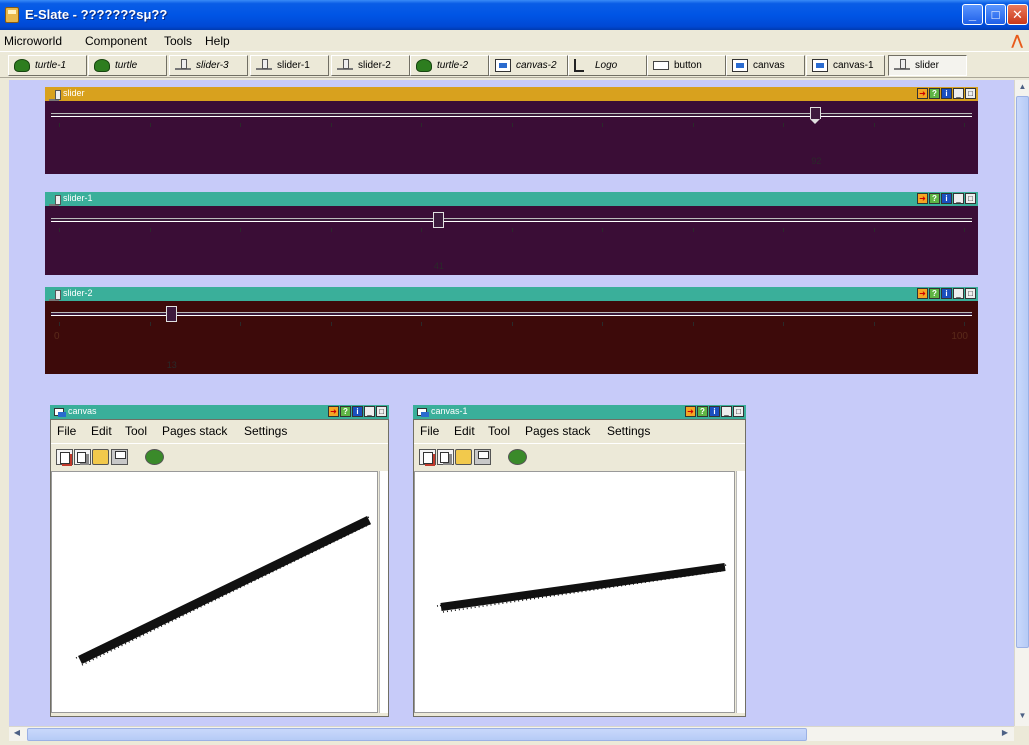  Describe the element at coordinates (265, 431) in the screenshot. I see `canvas-menu-settings: Settings` at that location.